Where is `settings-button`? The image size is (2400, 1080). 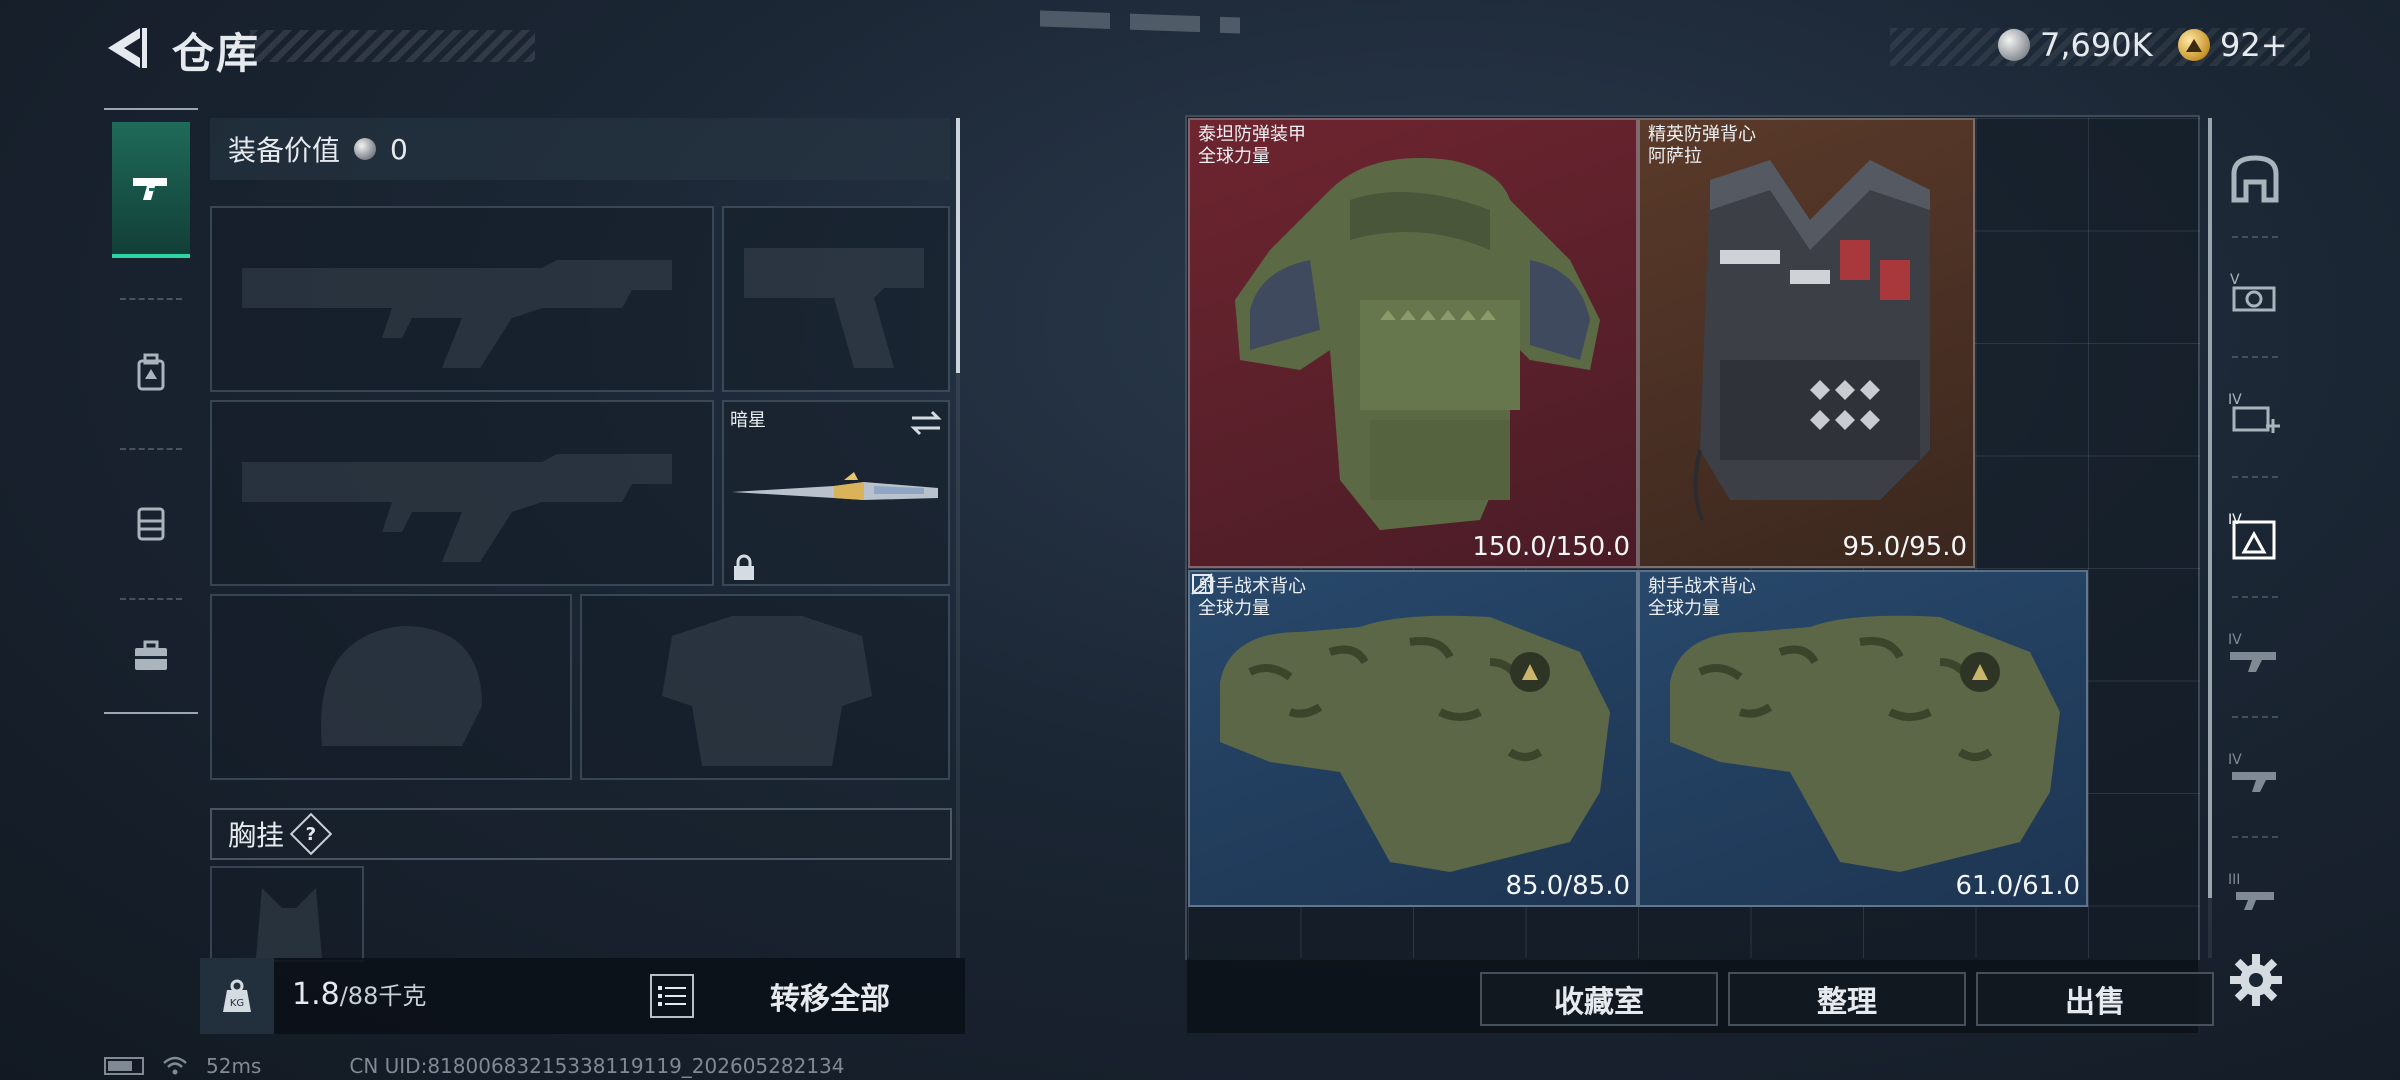
settings-button is located at coordinates (2256, 980).